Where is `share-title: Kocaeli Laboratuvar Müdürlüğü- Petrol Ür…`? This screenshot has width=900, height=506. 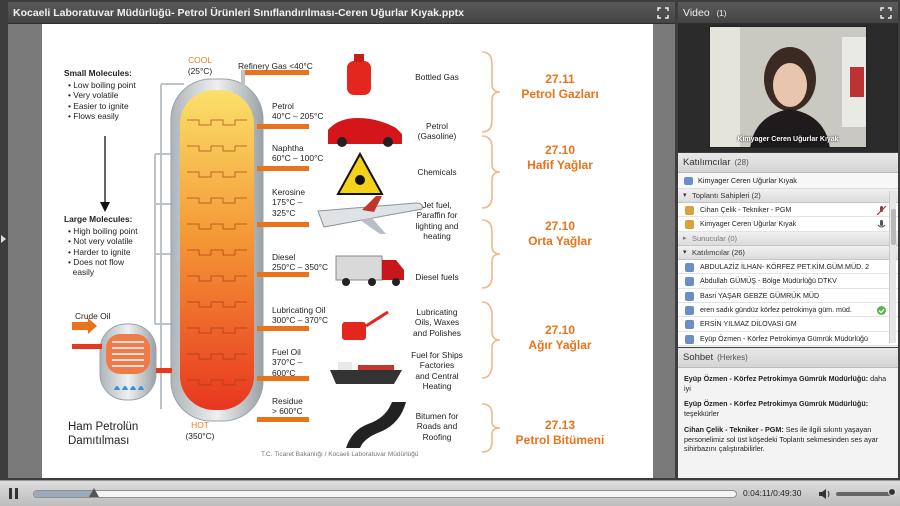 share-title: Kocaeli Laboratuvar Müdürlüğü- Petrol Ür… is located at coordinates (238, 13).